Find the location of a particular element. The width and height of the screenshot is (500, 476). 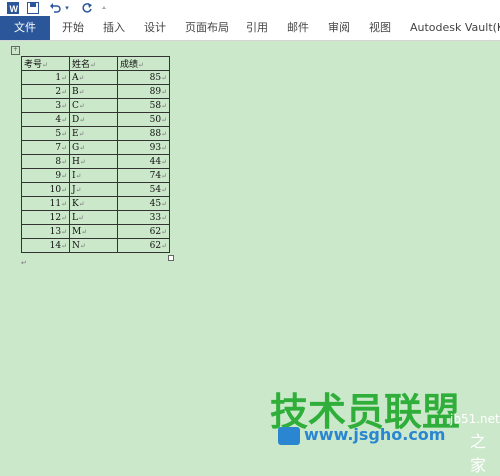

table-row: 1↵ A↵ 85↵ is located at coordinates (95, 77).